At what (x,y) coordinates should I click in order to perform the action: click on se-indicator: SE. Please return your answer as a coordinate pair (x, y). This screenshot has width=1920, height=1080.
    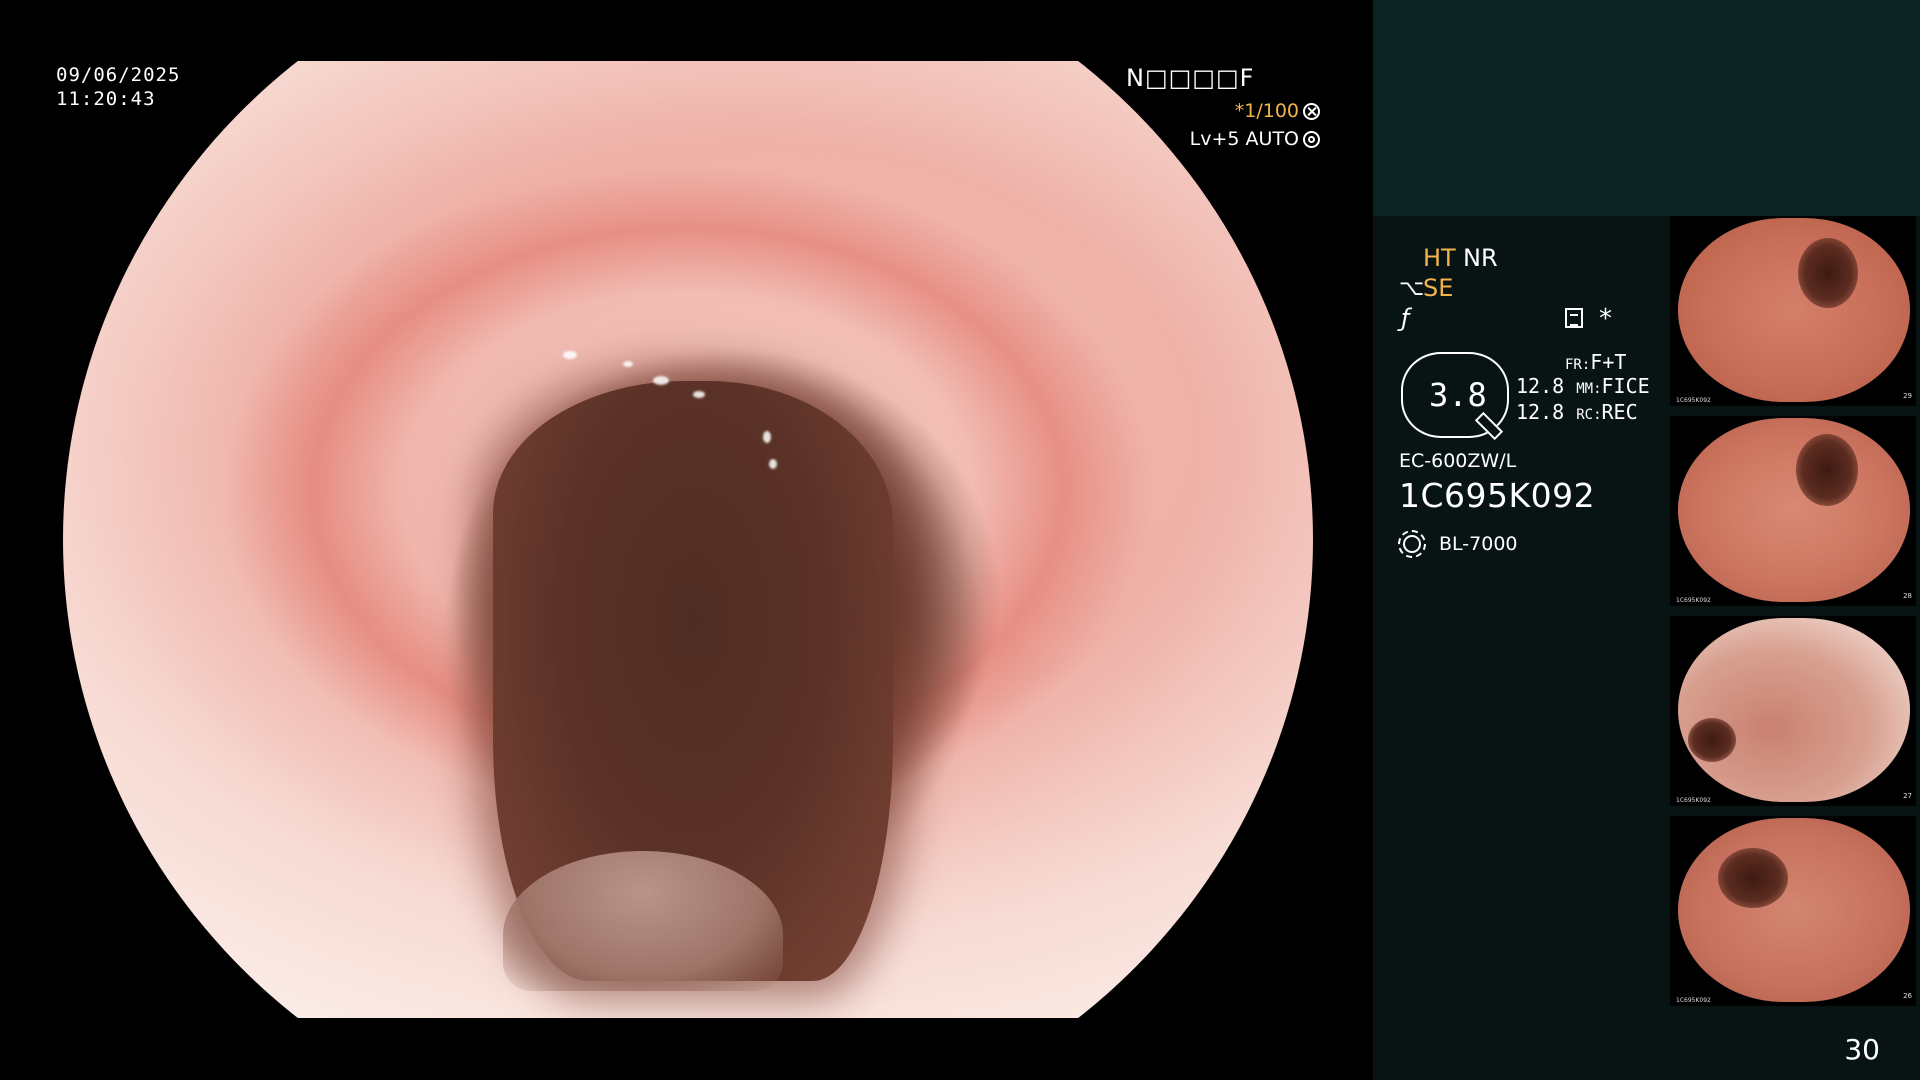
    Looking at the image, I should click on (1438, 288).